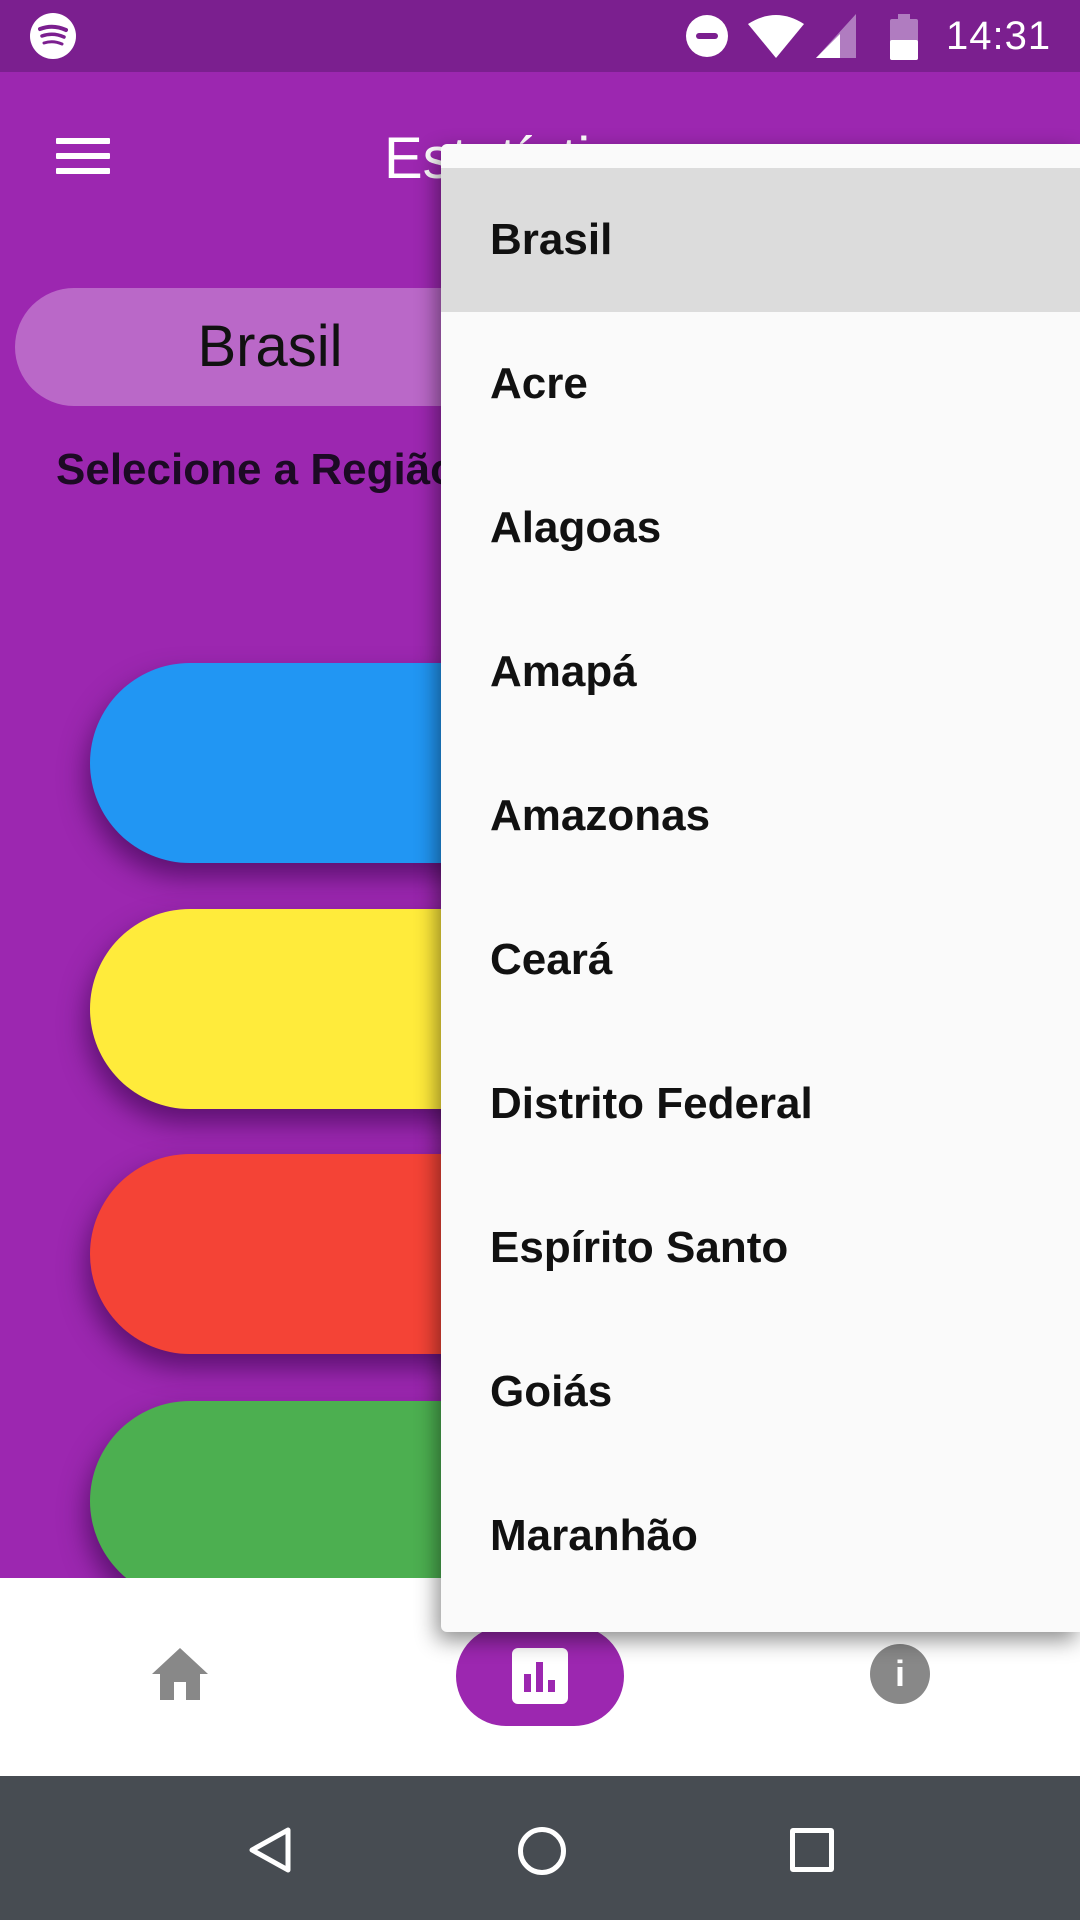 The image size is (1080, 1920). I want to click on dropdown-option: Acre, so click(760, 384).